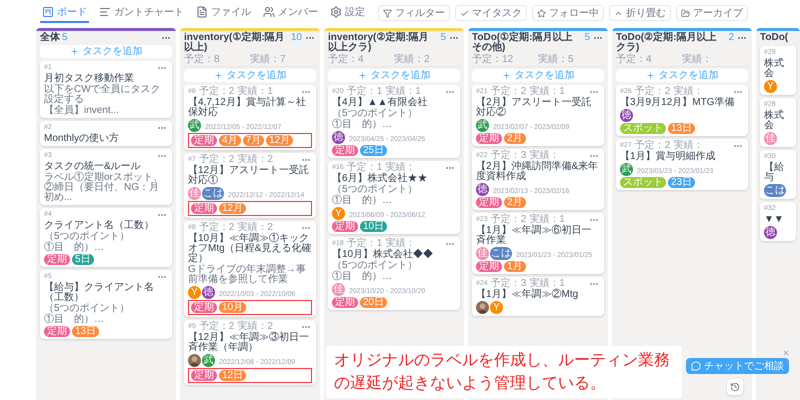  Describe the element at coordinates (502, 360) in the screenshot. I see `caption-text: オリジナルのラベルを作成し、ルーティン業務` at that location.